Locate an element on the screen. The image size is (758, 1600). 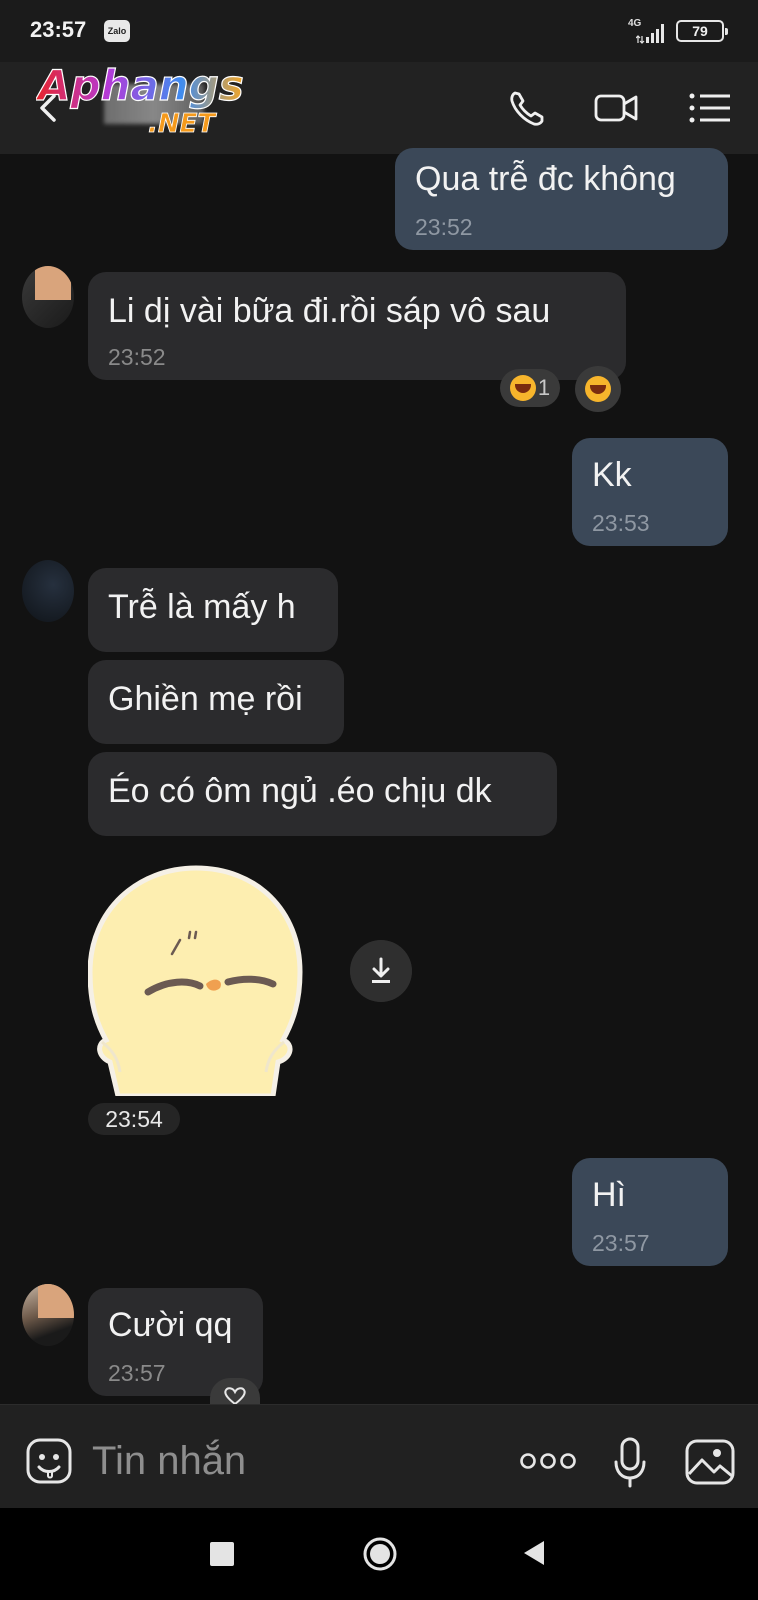
signal-strength-icon is located at coordinates (650, 34).